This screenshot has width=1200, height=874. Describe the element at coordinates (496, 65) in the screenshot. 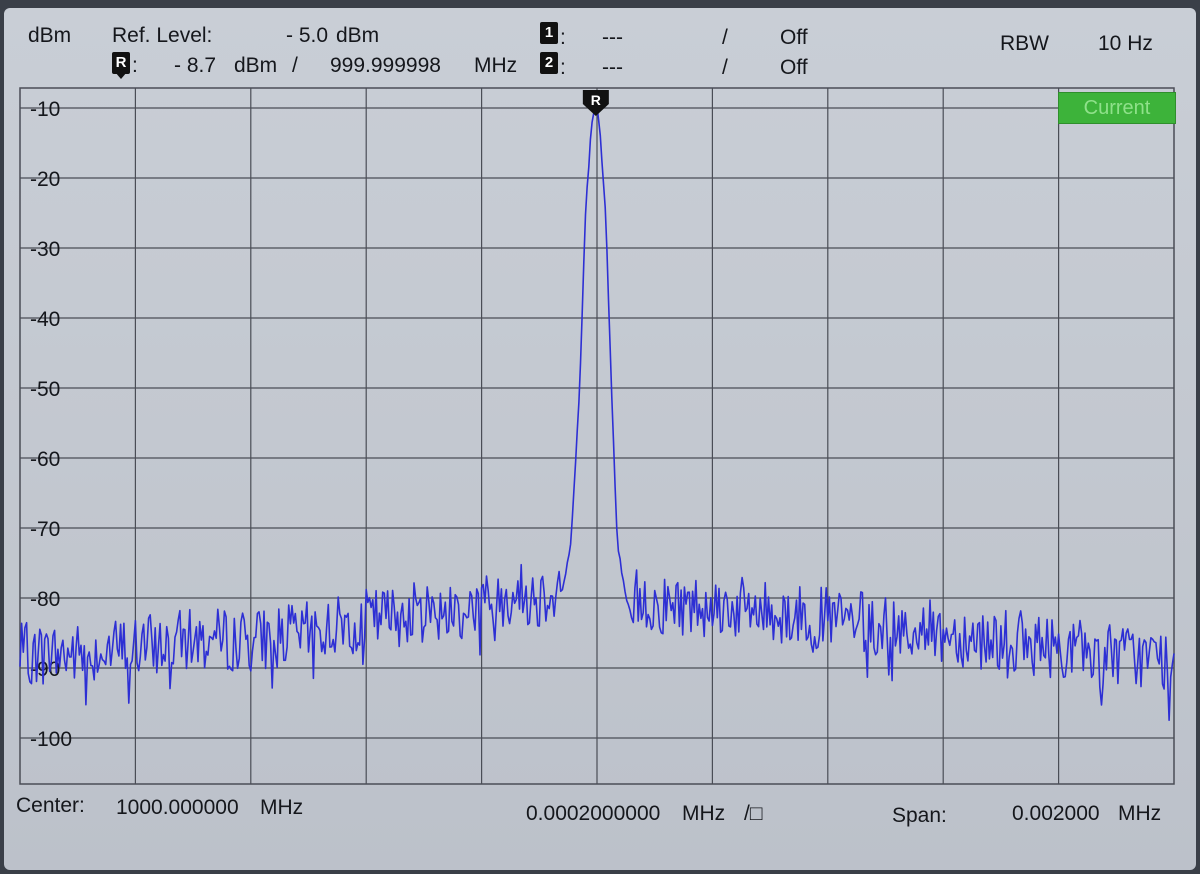

I see `marker-r-frequency-unit: MHz` at that location.